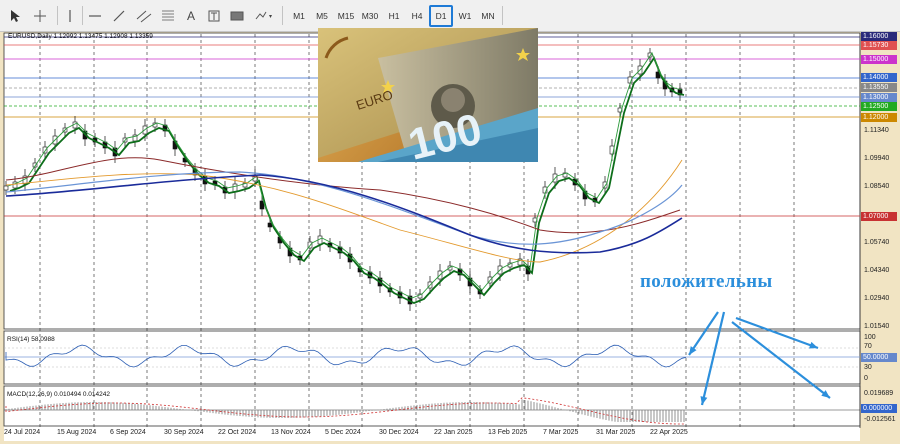  Describe the element at coordinates (877, 158) in the screenshot. I see `price-axis-tick: 1.09940` at that location.